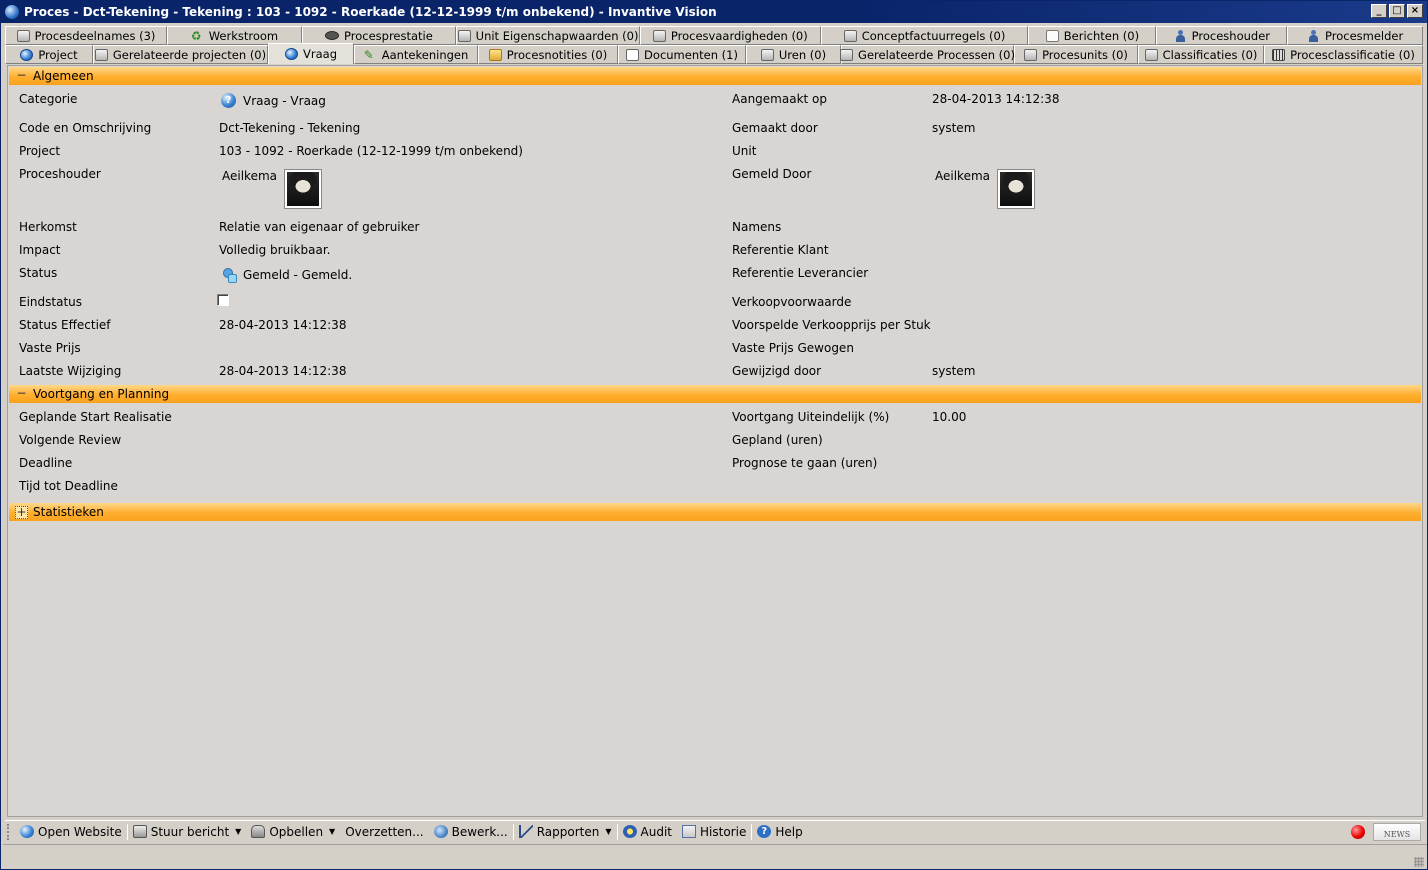 This screenshot has height=870, width=1428. Describe the element at coordinates (12, 12) in the screenshot. I see `app-globe-icon` at that location.